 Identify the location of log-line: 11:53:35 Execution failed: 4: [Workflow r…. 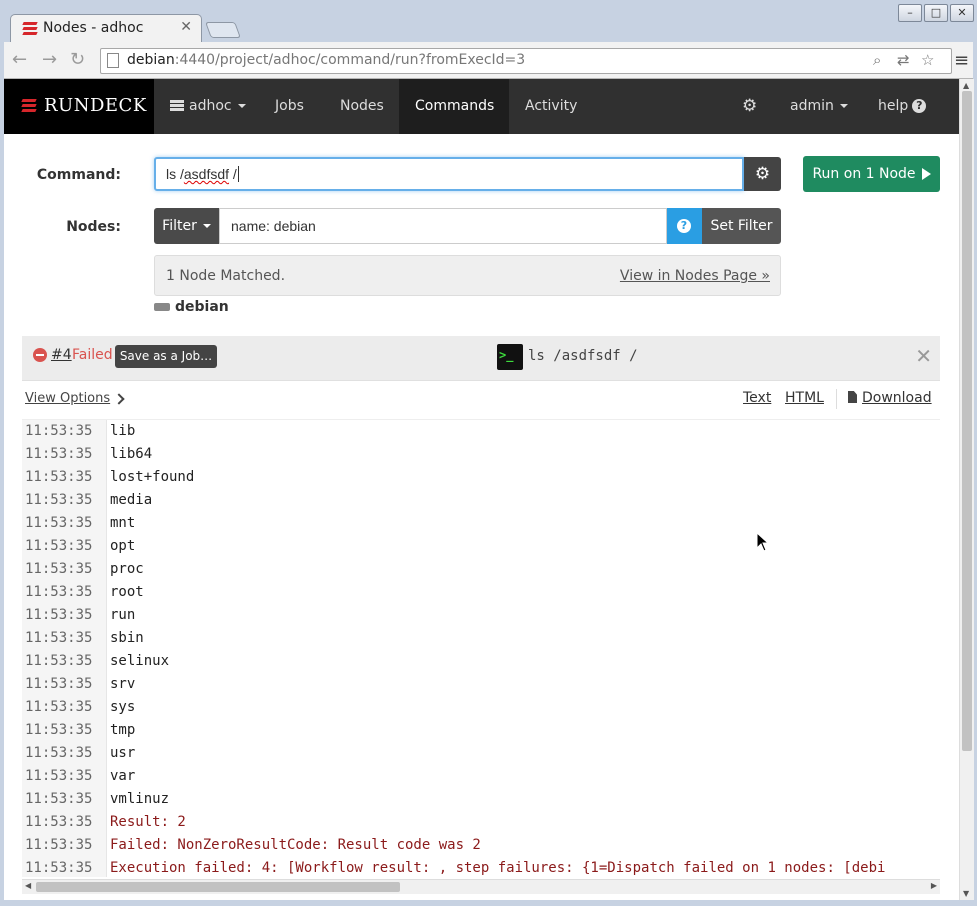
(481, 867).